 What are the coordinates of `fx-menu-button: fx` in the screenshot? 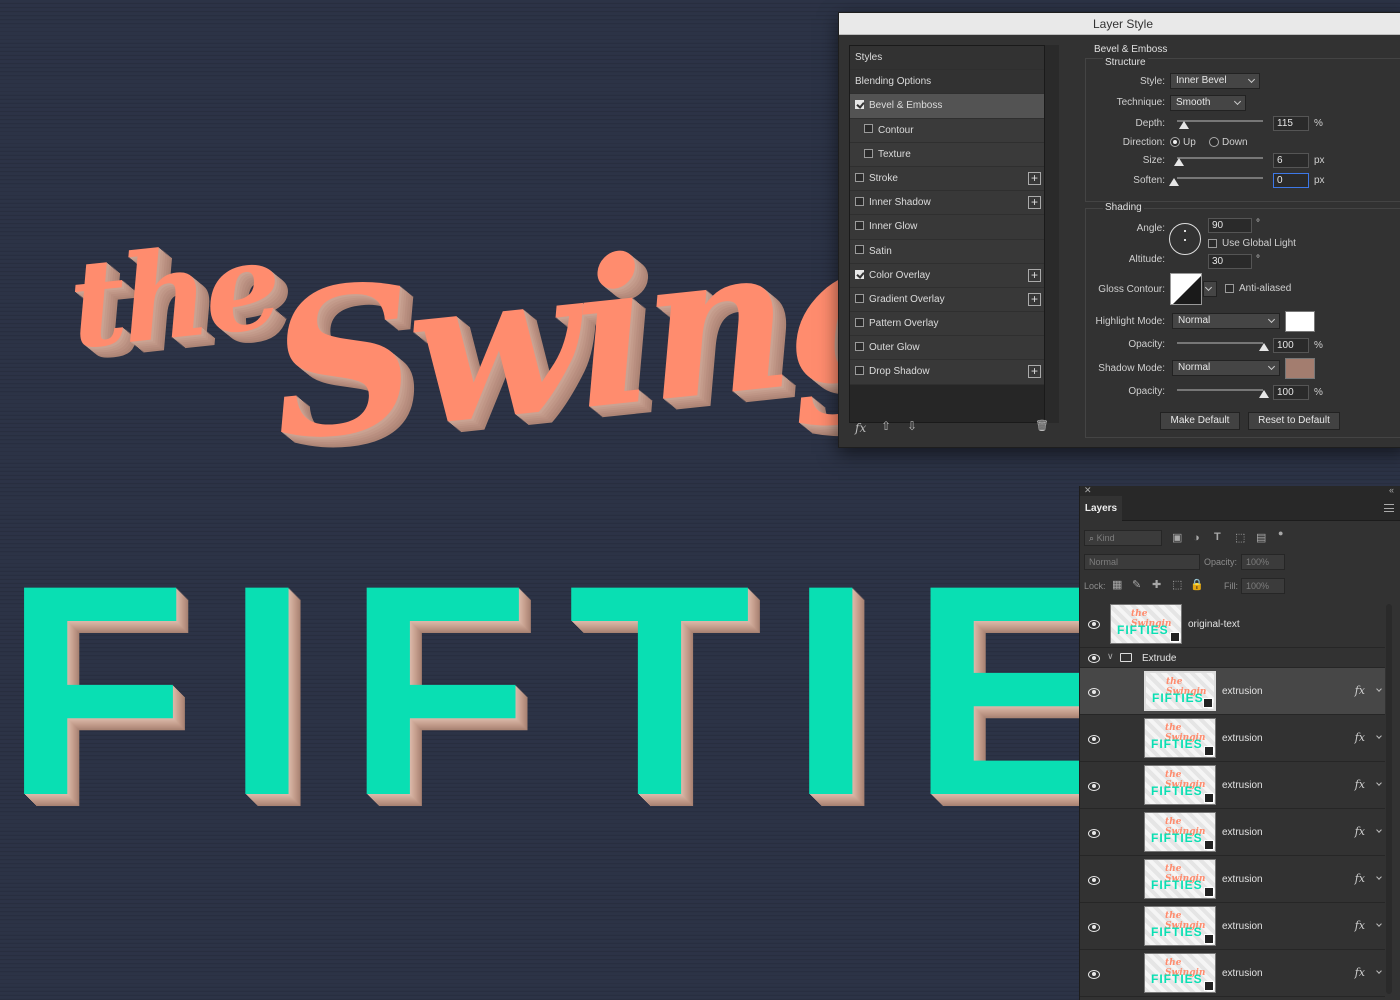 It's located at (860, 428).